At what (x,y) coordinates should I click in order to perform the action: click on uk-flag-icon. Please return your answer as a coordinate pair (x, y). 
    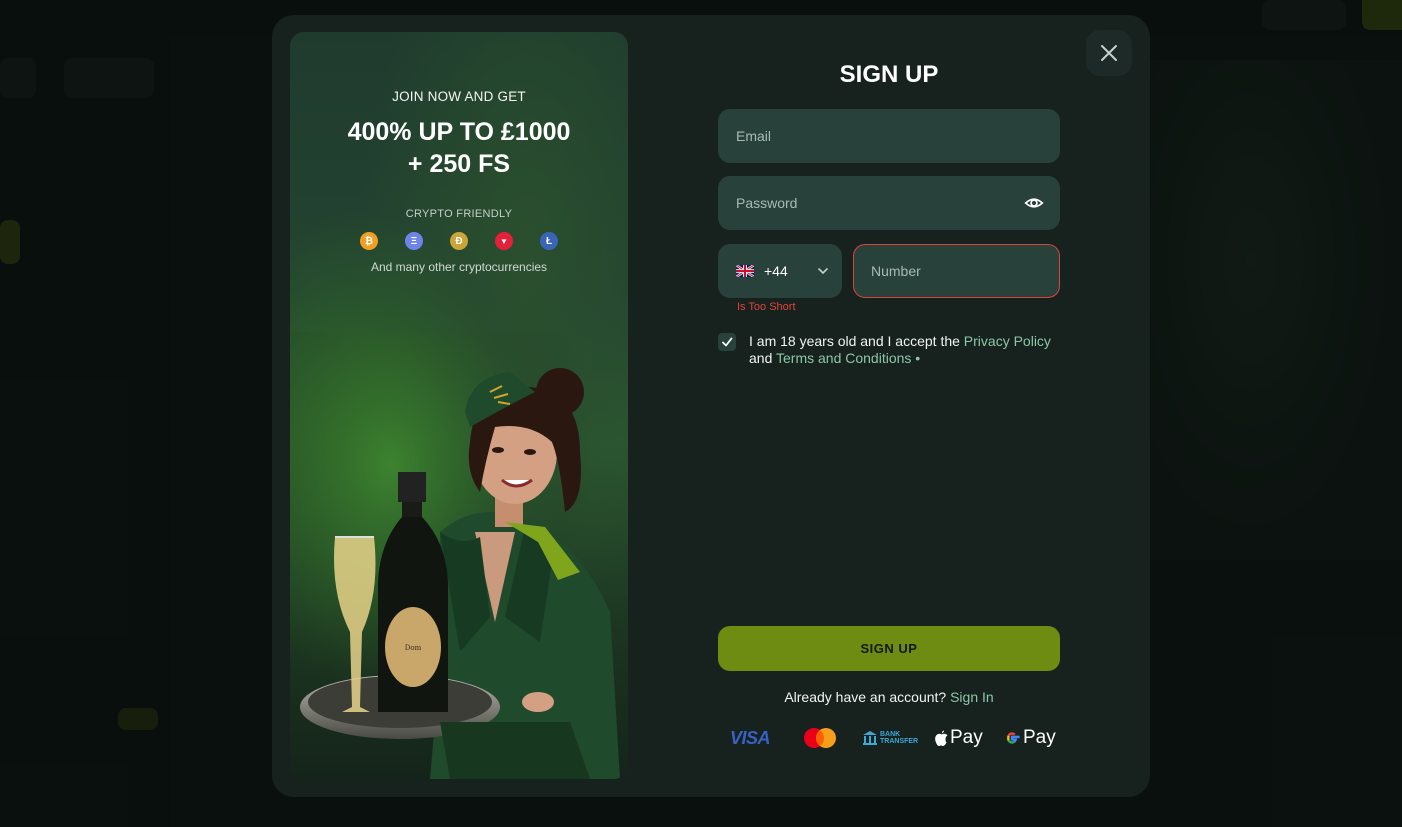
    Looking at the image, I should click on (745, 271).